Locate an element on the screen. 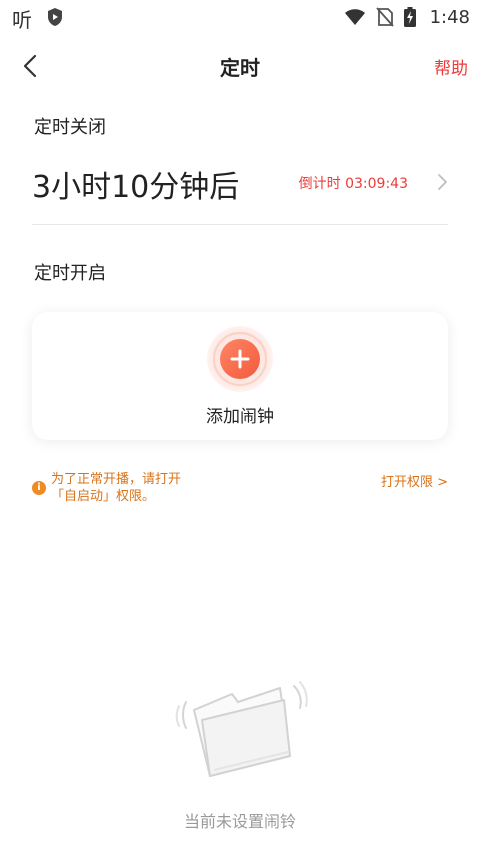  open-permission-link: 打开权限 > is located at coordinates (414, 480).